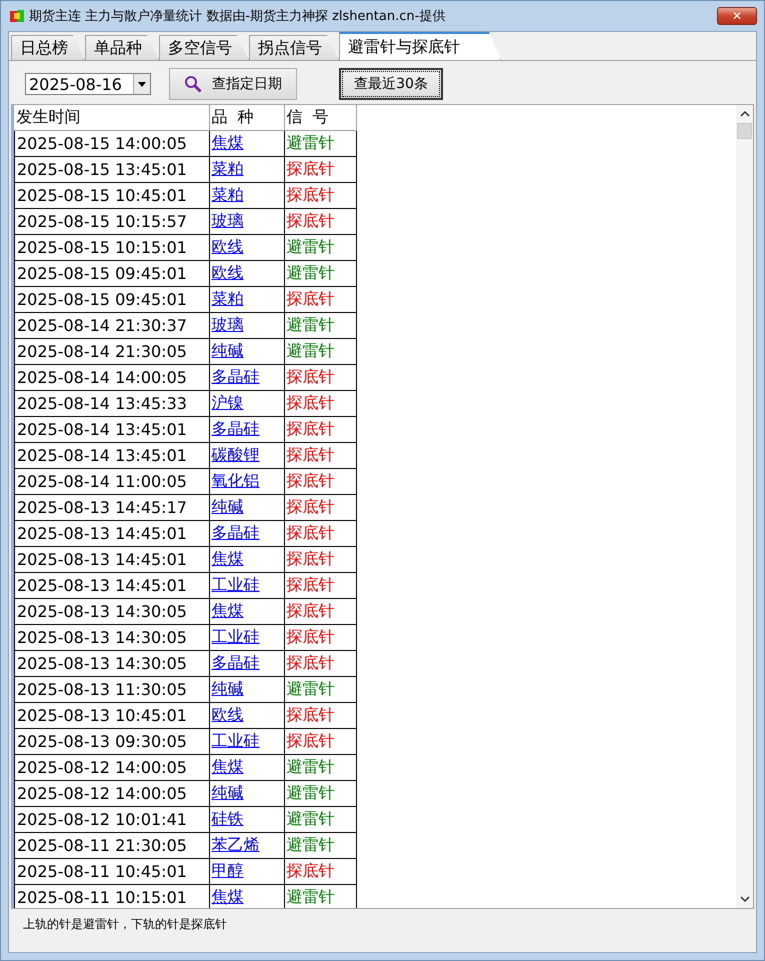  Describe the element at coordinates (111, 507) in the screenshot. I see `time-cell: 2025-08-13 14:45:17` at that location.